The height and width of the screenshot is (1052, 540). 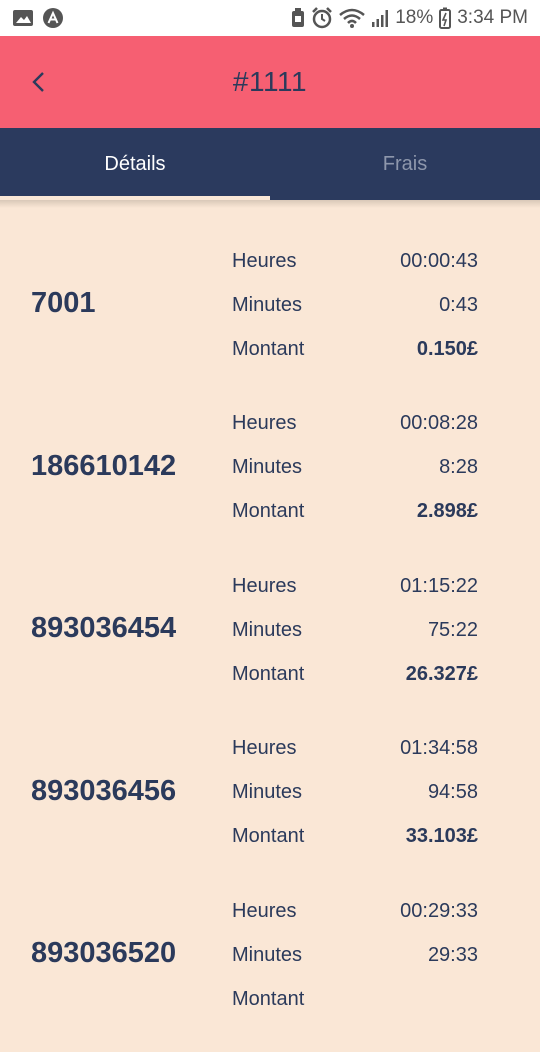 I want to click on minutes-value: 0:43, so click(x=458, y=304).